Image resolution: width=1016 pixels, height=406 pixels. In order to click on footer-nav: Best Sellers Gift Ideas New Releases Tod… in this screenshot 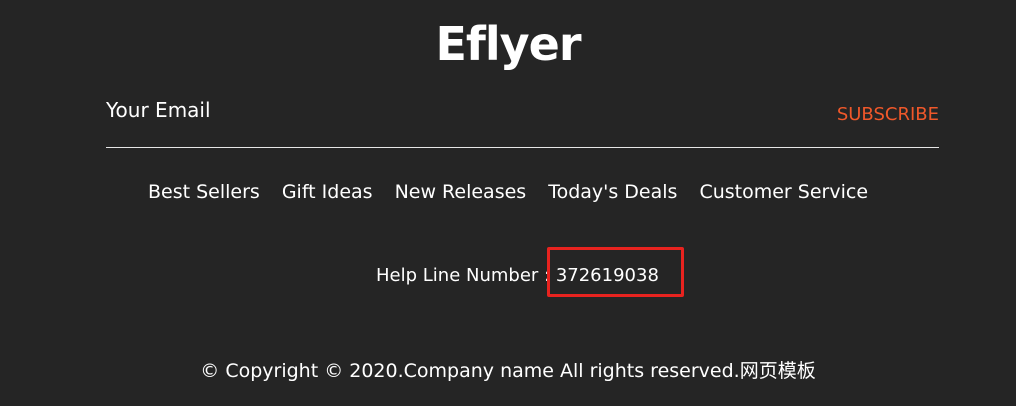, I will do `click(508, 192)`.